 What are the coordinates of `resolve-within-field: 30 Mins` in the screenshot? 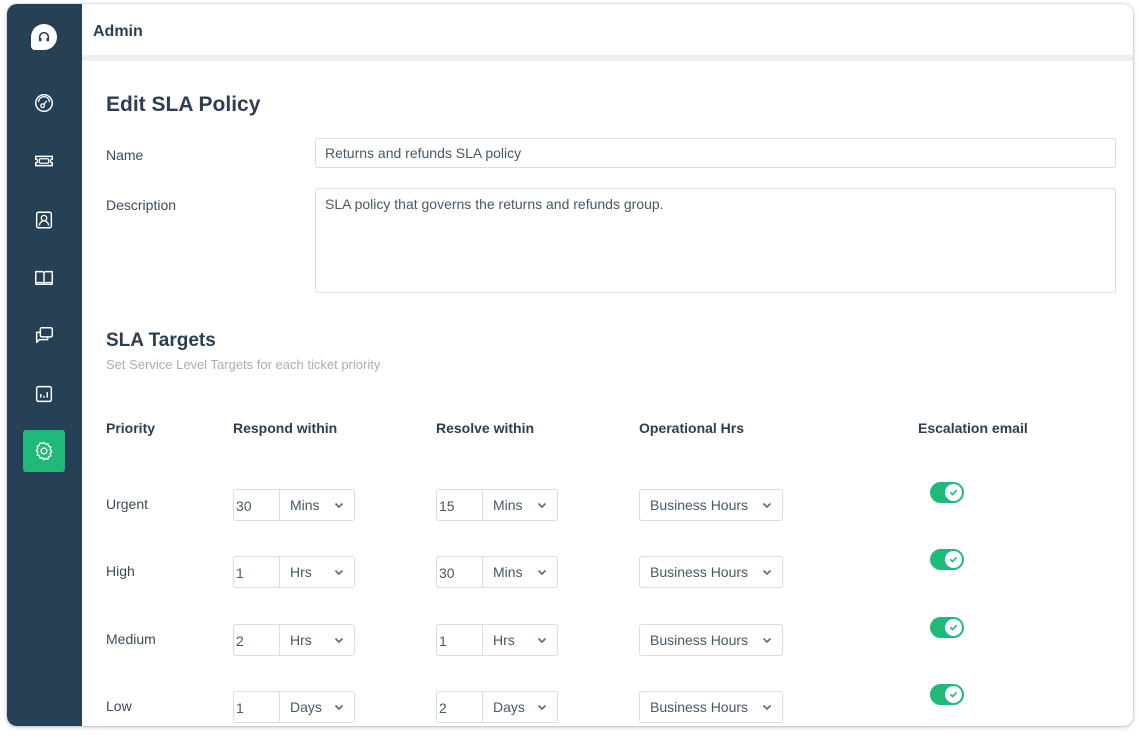 It's located at (497, 572).